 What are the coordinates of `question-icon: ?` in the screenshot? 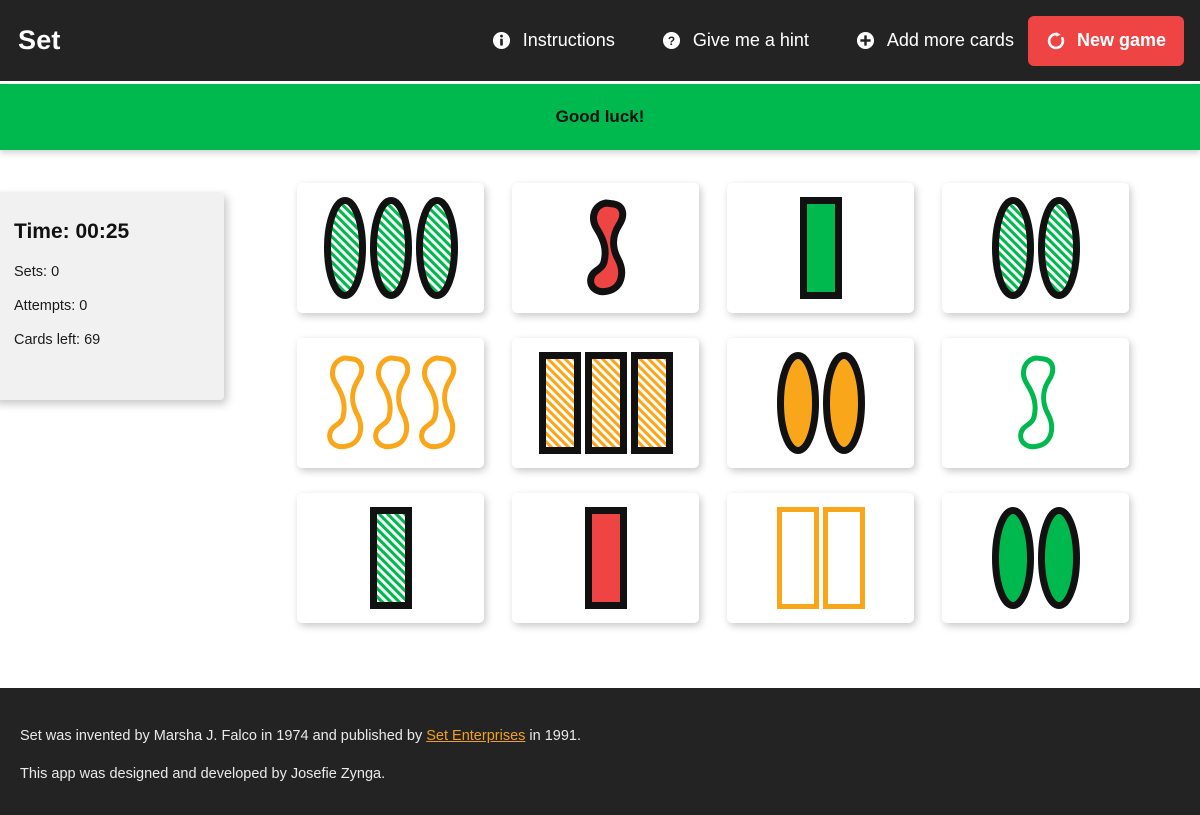 It's located at (672, 41).